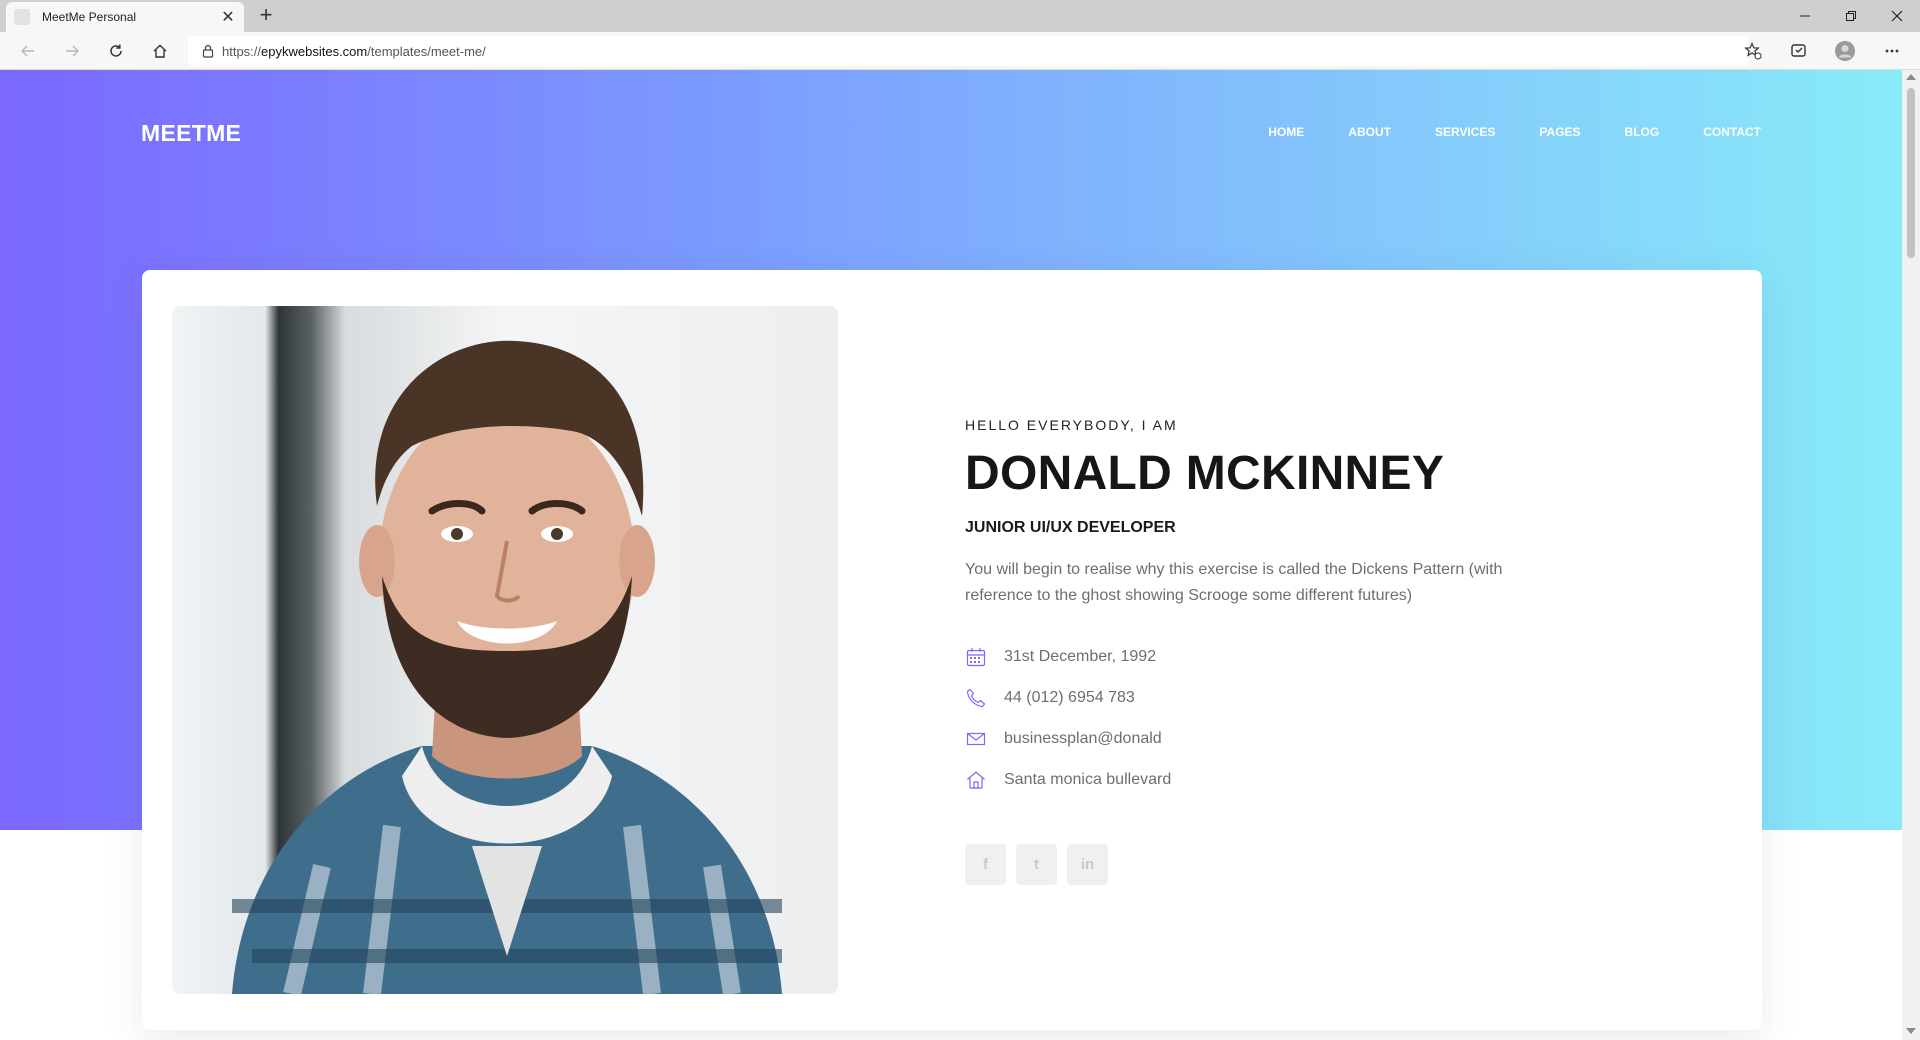 Image resolution: width=1920 pixels, height=1040 pixels. I want to click on scroll-down-icon, so click(1911, 1031).